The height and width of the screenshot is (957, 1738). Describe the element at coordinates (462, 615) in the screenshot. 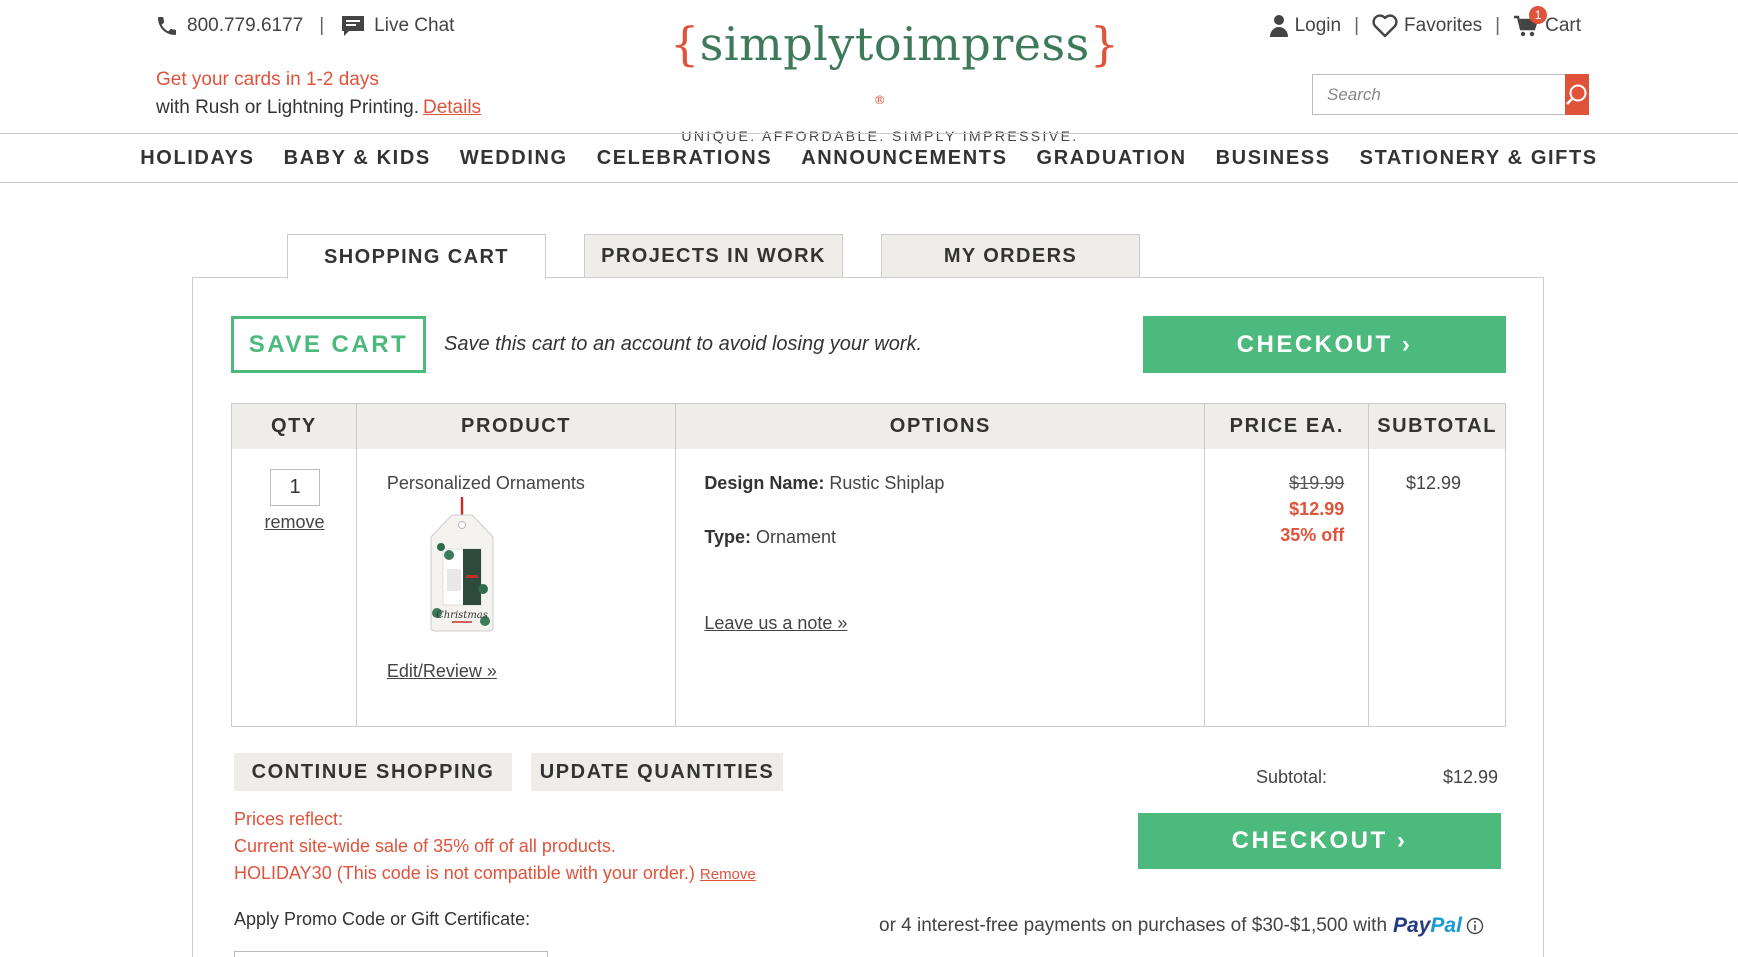

I see `svg-text: Christmas` at that location.